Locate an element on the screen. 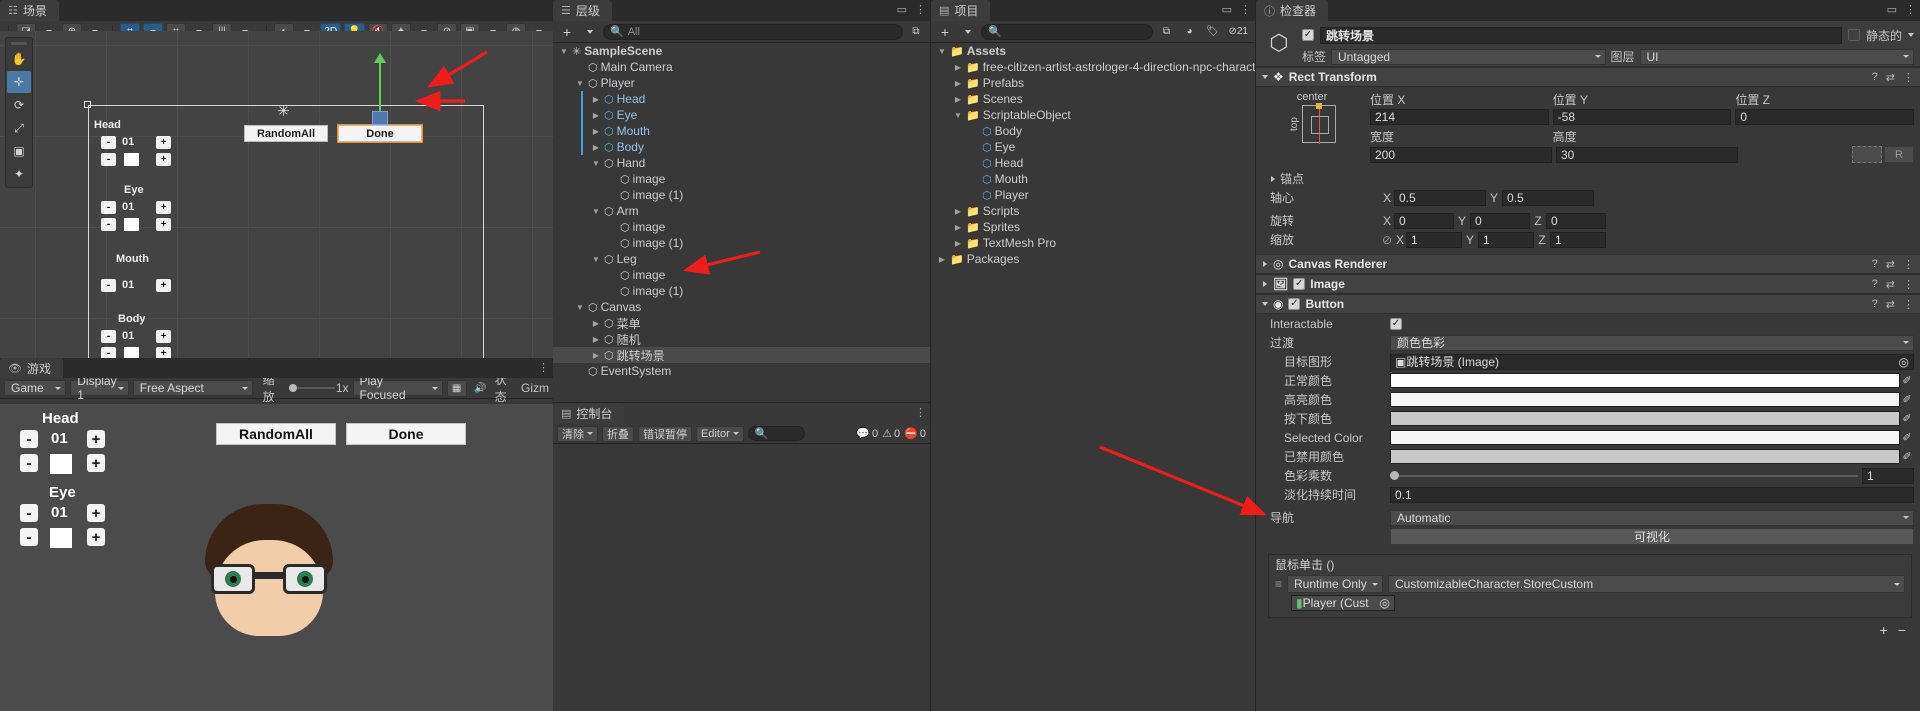 This screenshot has width=1920, height=711. hierarchy-item-: ▶ ⬡ 随机 is located at coordinates (741, 339).